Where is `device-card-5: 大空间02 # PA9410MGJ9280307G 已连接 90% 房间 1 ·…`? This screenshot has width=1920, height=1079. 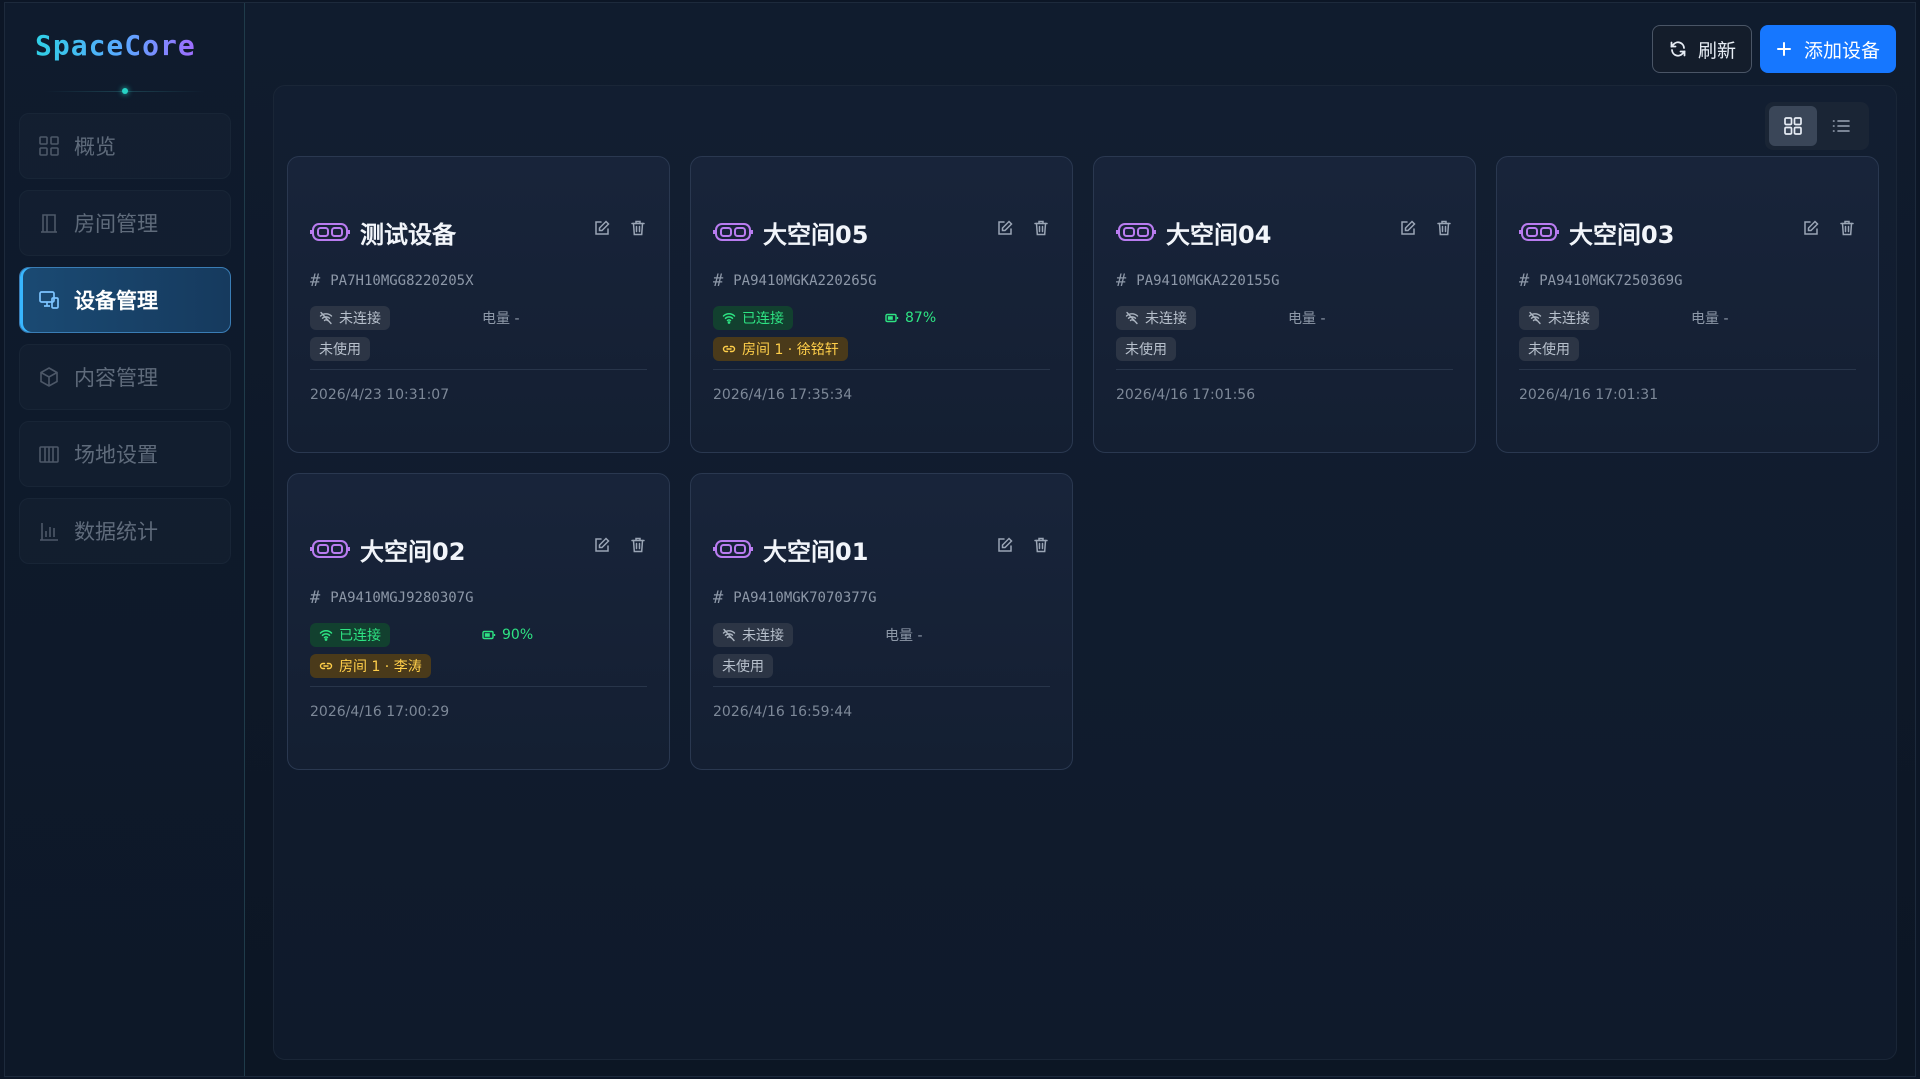 device-card-5: 大空间02 # PA9410MGJ9280307G 已连接 90% 房间 1 ·… is located at coordinates (478, 621).